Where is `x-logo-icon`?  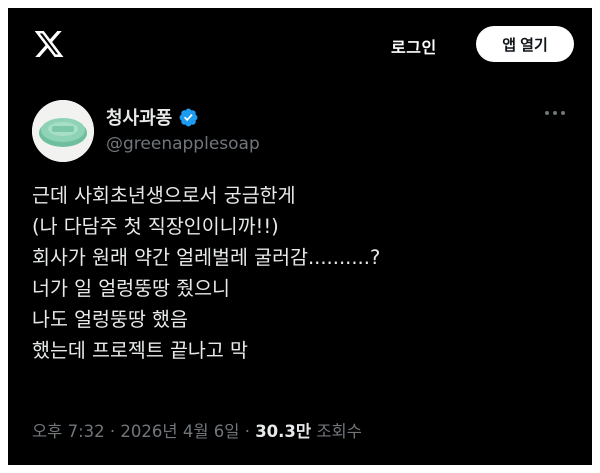
x-logo-icon is located at coordinates (49, 44).